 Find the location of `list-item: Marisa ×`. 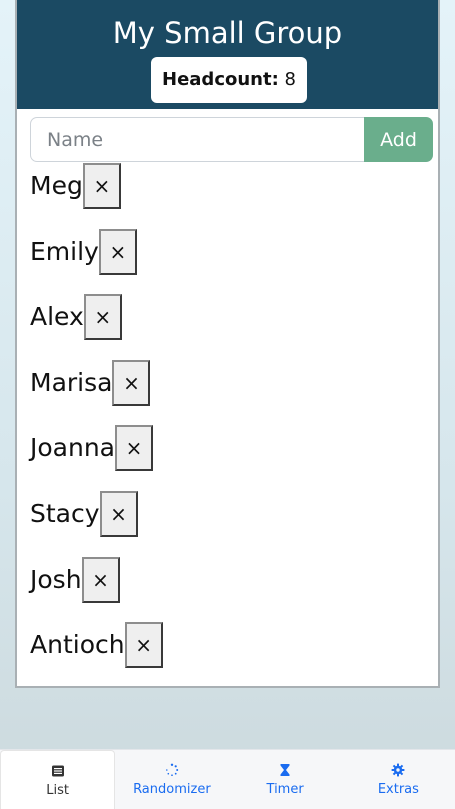

list-item: Marisa × is located at coordinates (96, 392).